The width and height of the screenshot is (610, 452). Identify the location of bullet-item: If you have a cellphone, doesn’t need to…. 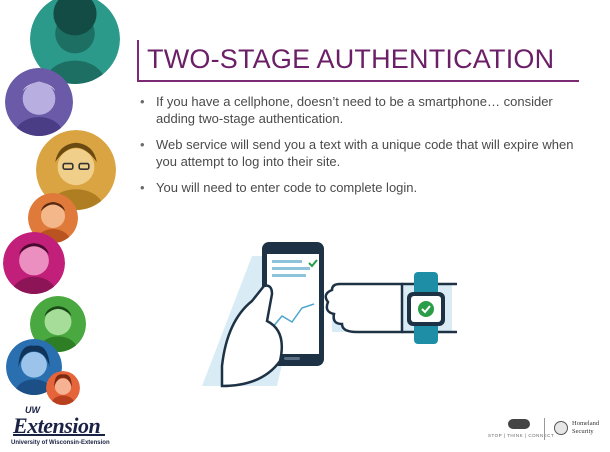
(365, 110).